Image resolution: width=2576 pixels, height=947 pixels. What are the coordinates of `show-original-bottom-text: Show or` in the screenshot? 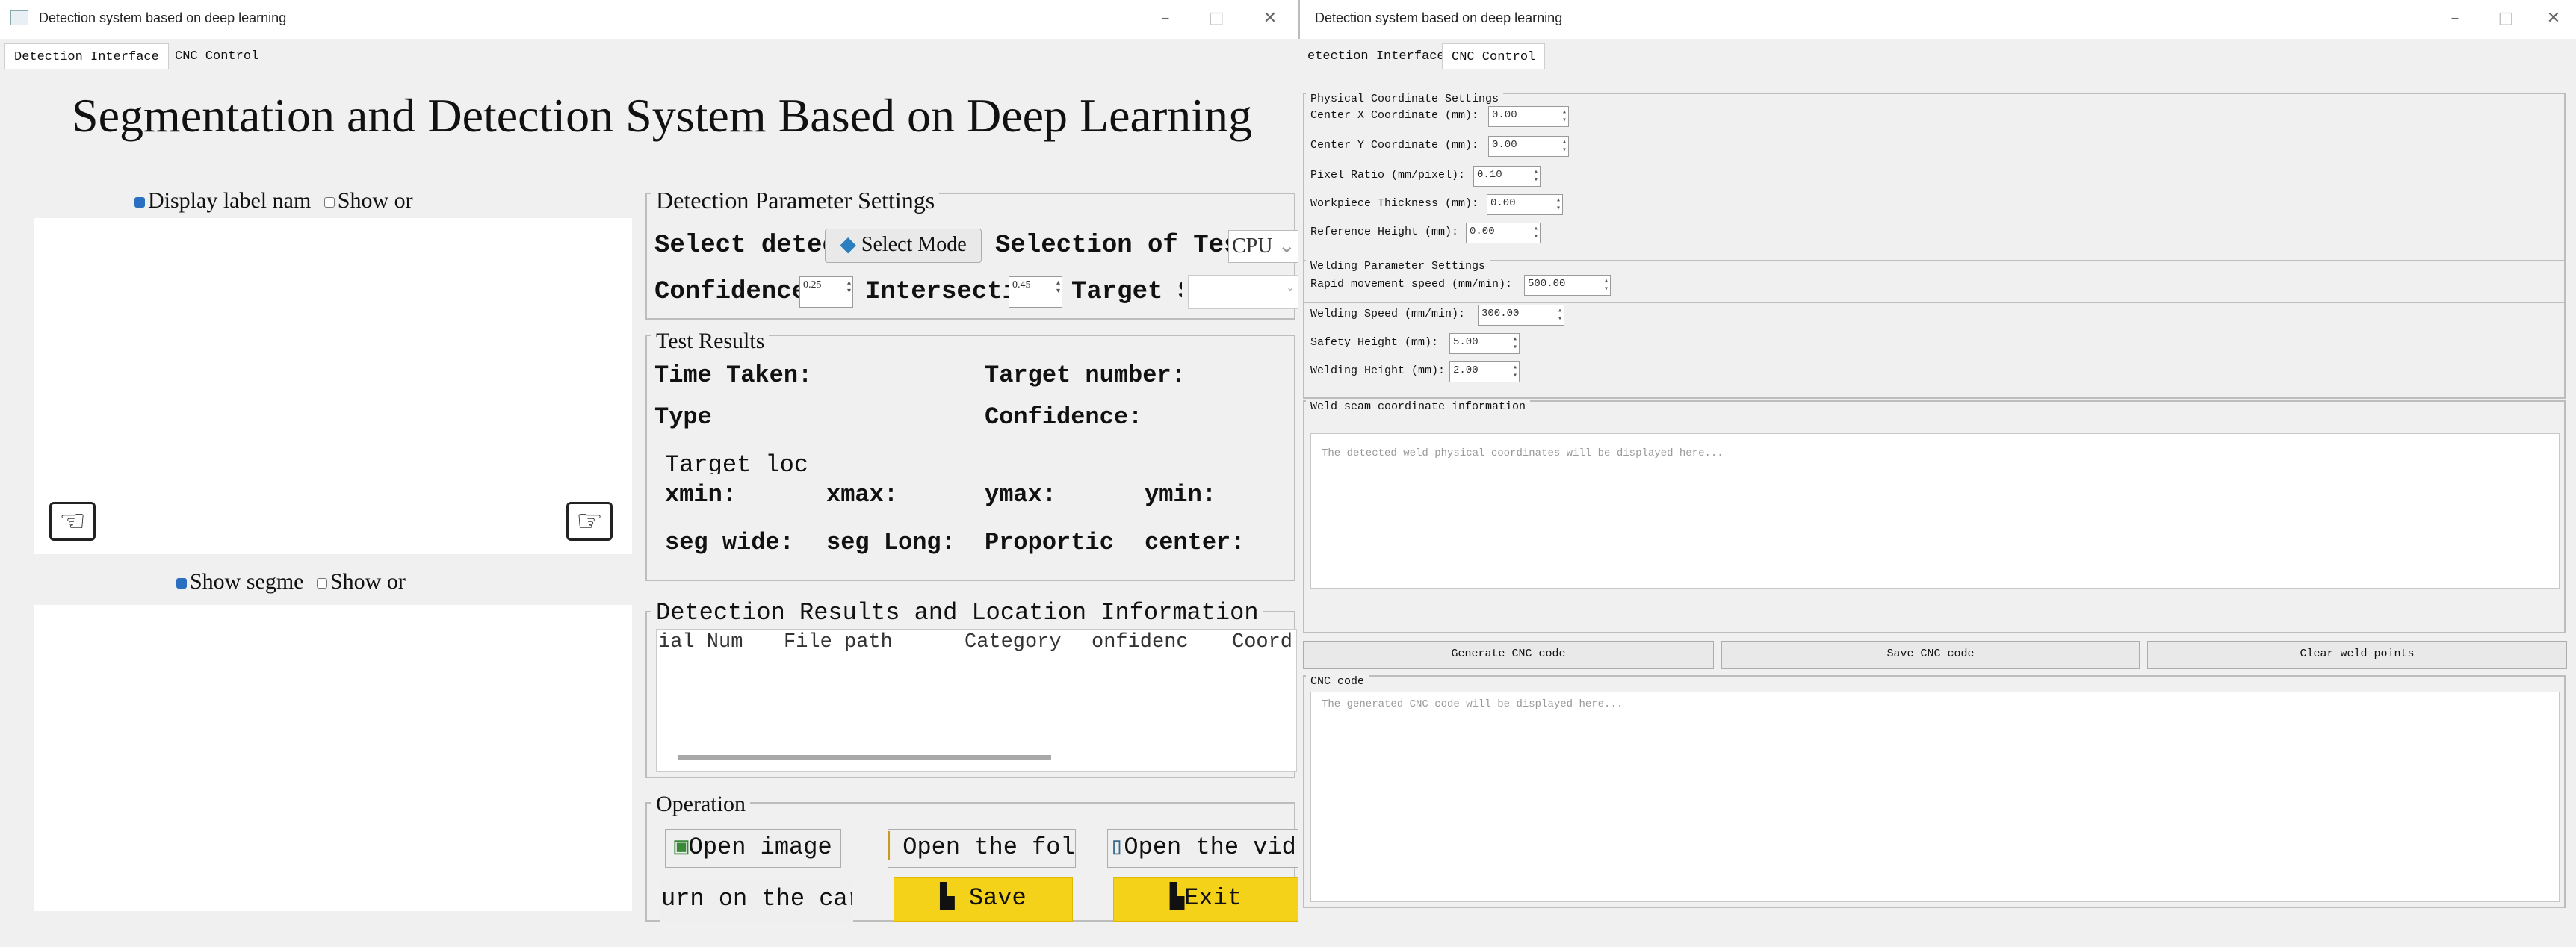 It's located at (368, 581).